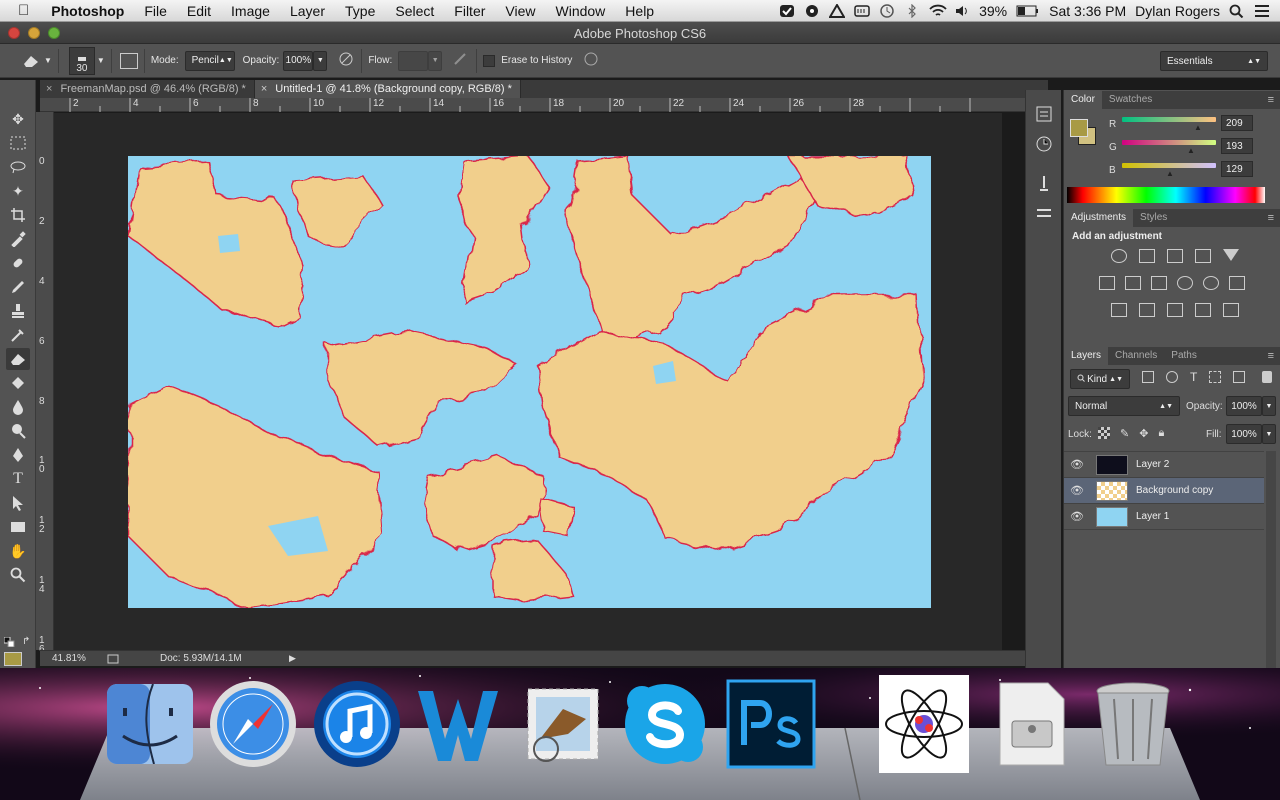 Image resolution: width=1280 pixels, height=800 pixels. What do you see at coordinates (128, 60) in the screenshot?
I see `brush-panel-toggle-icon` at bounding box center [128, 60].